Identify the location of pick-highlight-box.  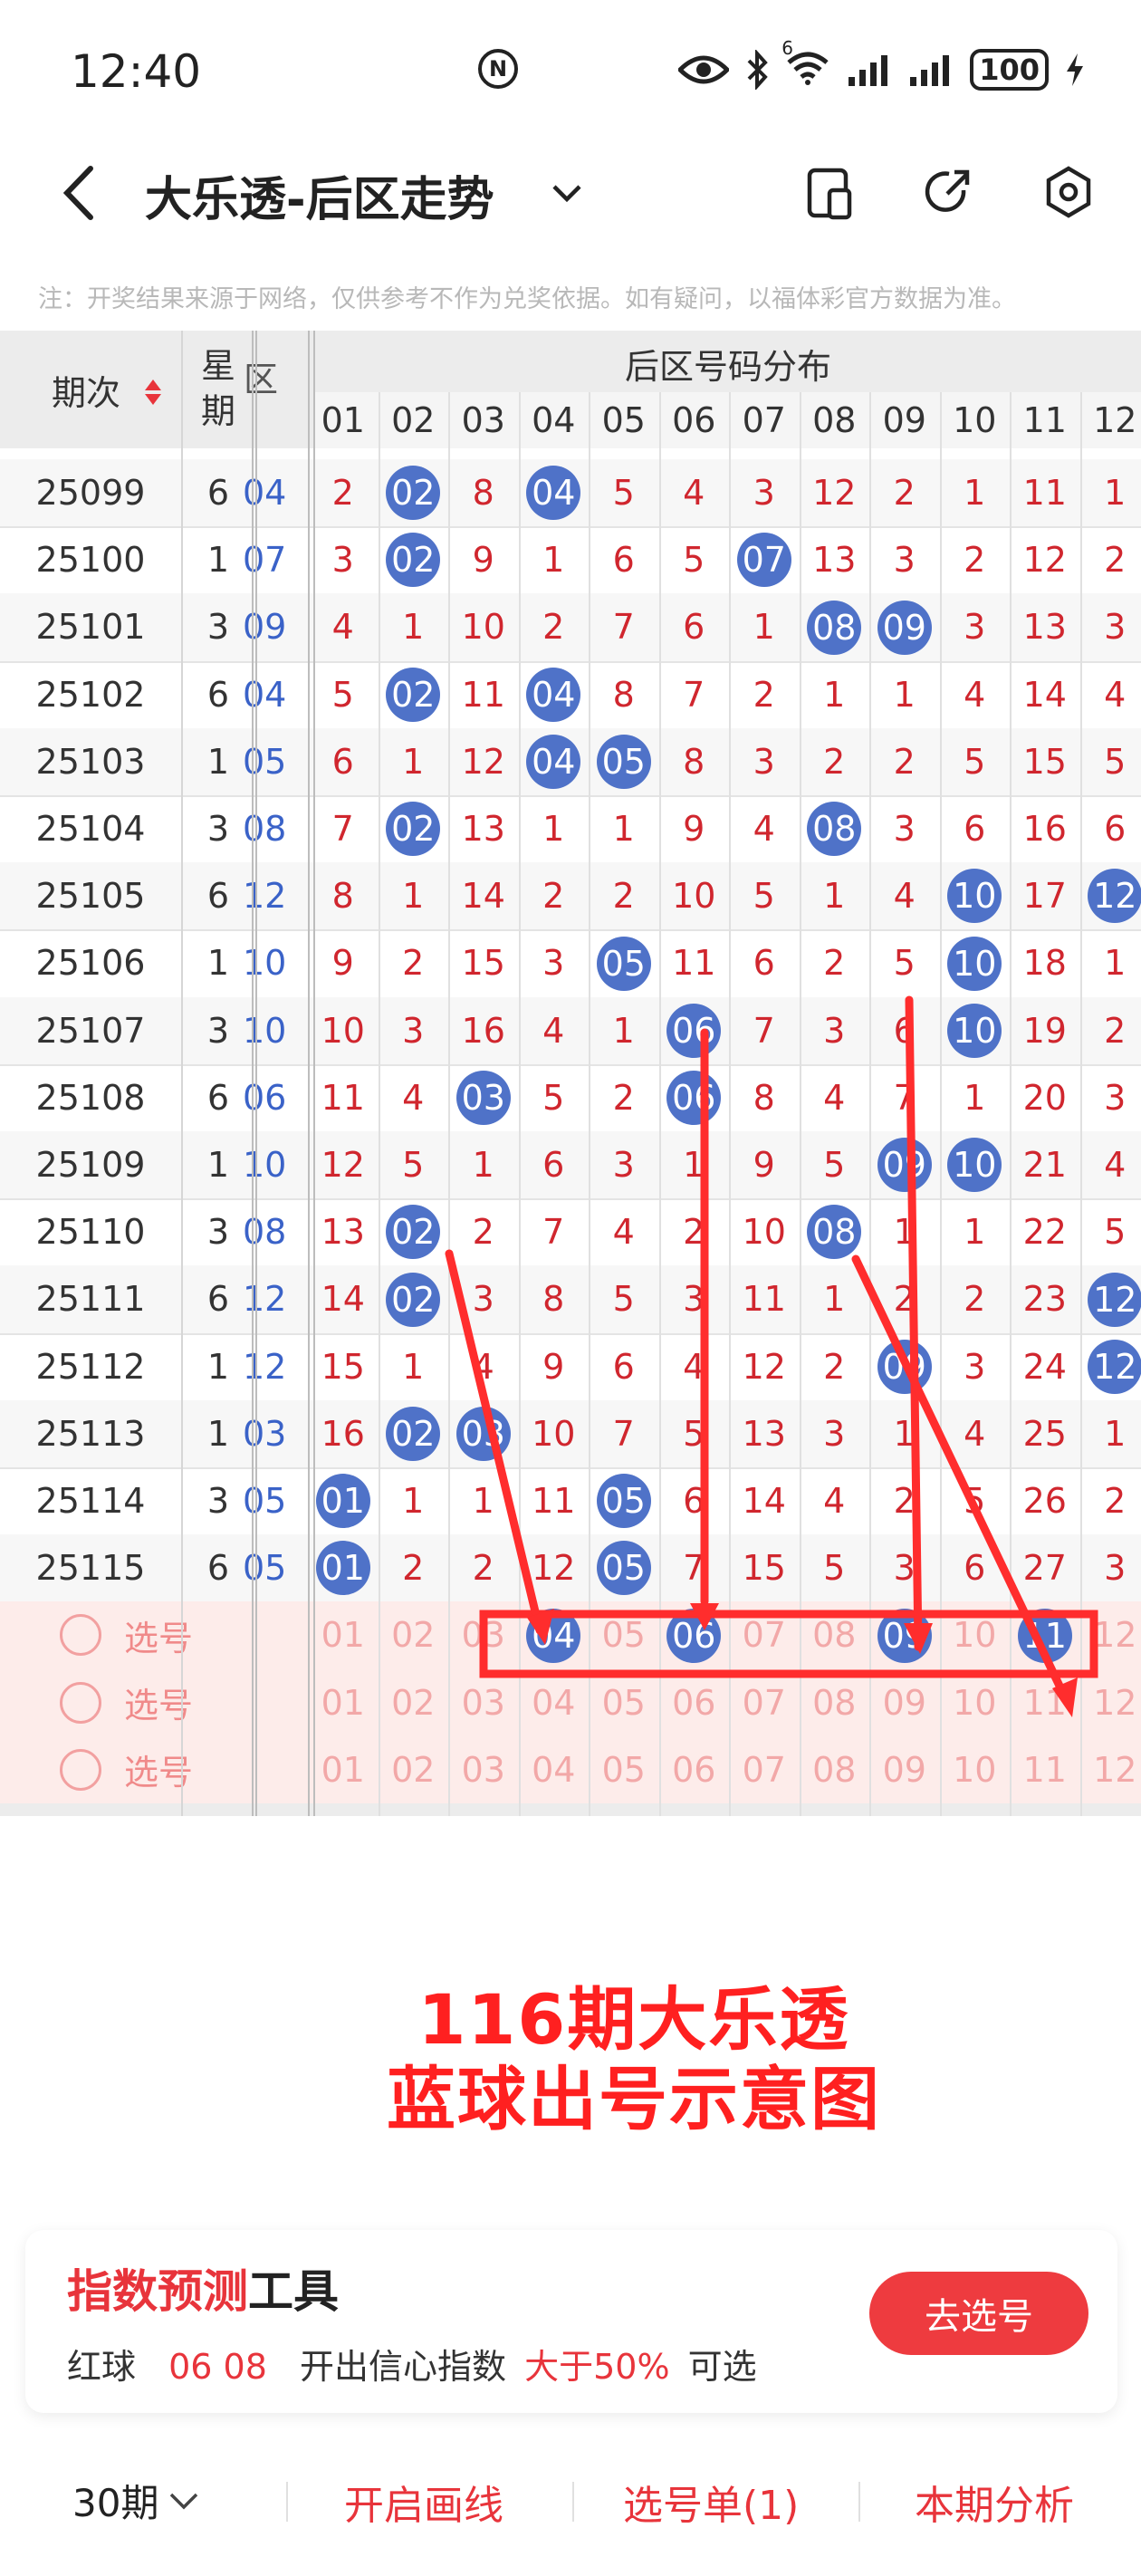
(788, 1644).